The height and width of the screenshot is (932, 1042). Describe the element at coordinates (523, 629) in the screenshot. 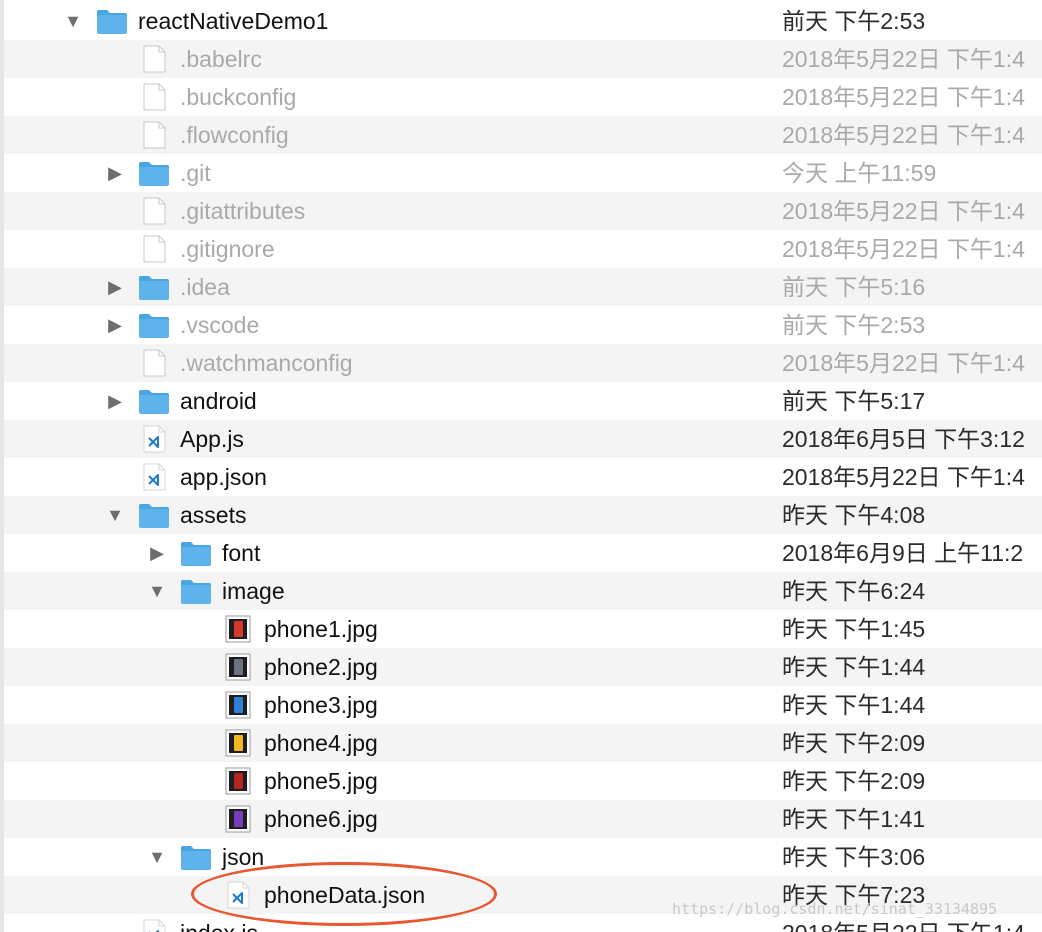

I see `file-row: phone1.jpg 昨天 下午1:45` at that location.